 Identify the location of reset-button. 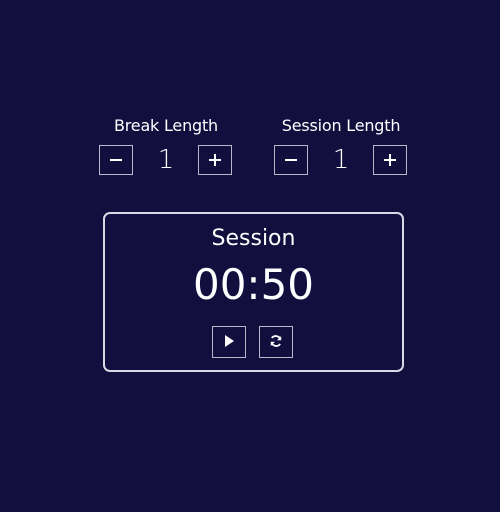
(276, 342).